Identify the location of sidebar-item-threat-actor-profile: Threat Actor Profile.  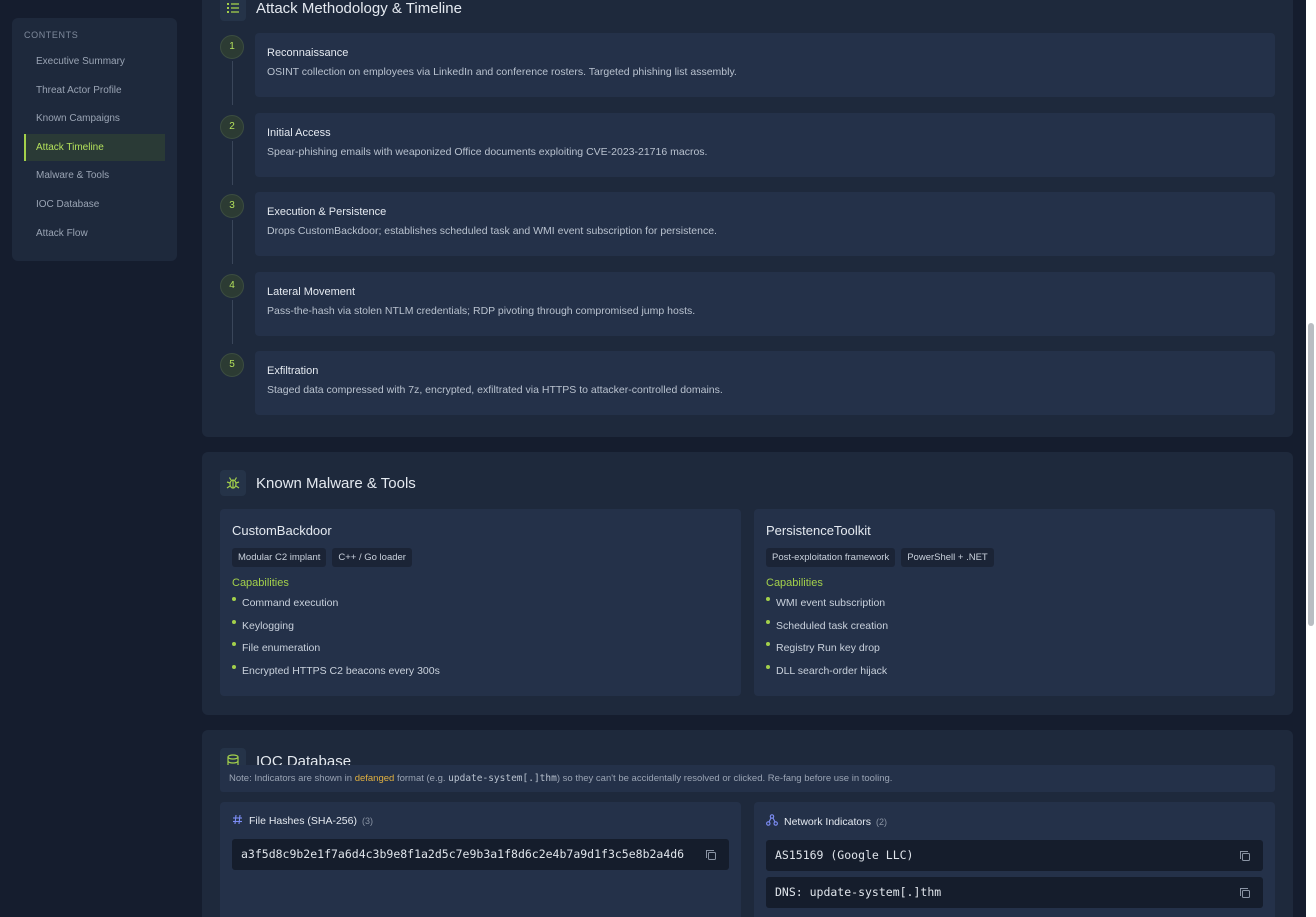
(94, 90).